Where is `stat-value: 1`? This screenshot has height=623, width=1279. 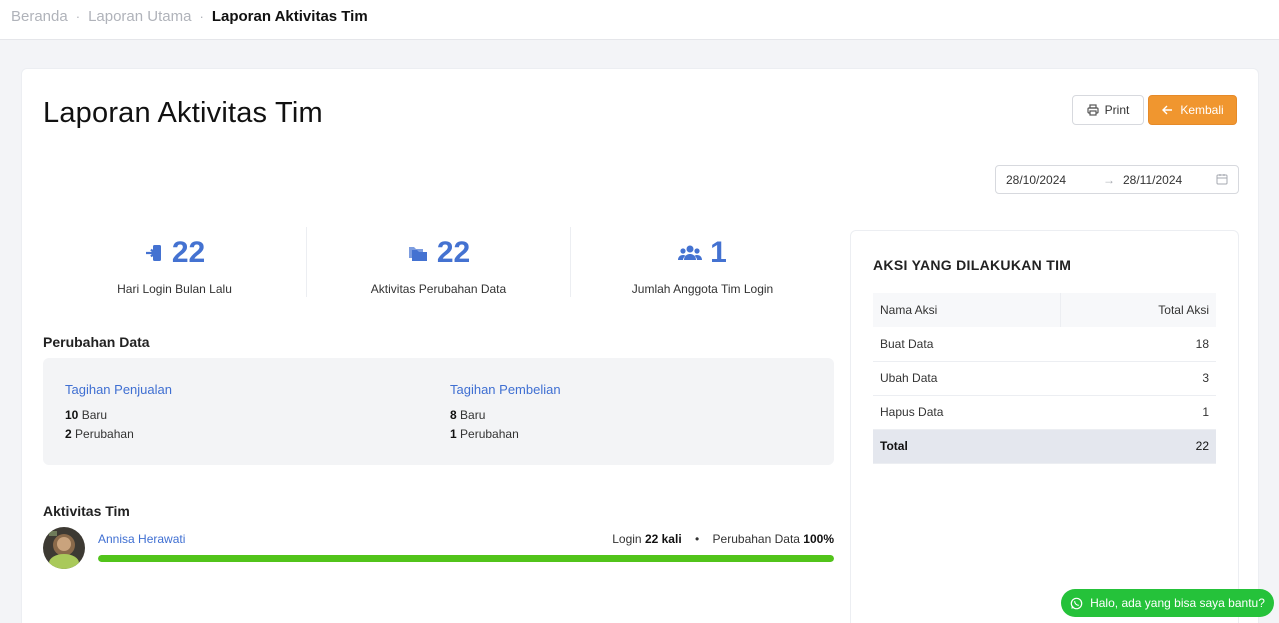
stat-value: 1 is located at coordinates (718, 252).